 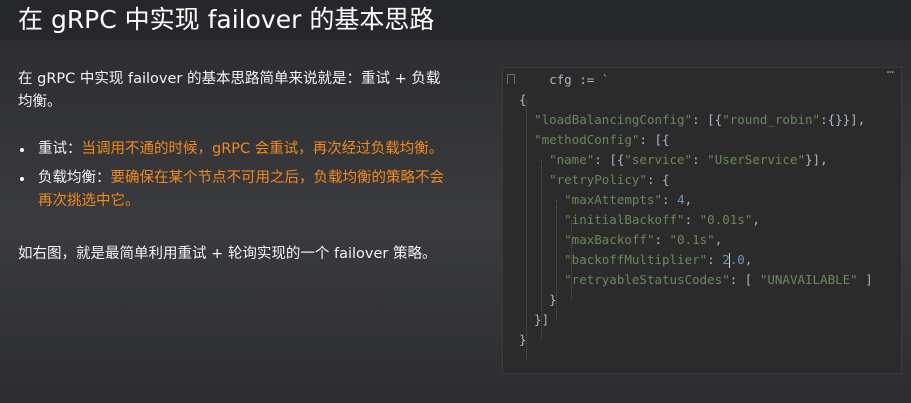 What do you see at coordinates (523, 100) in the screenshot?
I see `code-line: {` at bounding box center [523, 100].